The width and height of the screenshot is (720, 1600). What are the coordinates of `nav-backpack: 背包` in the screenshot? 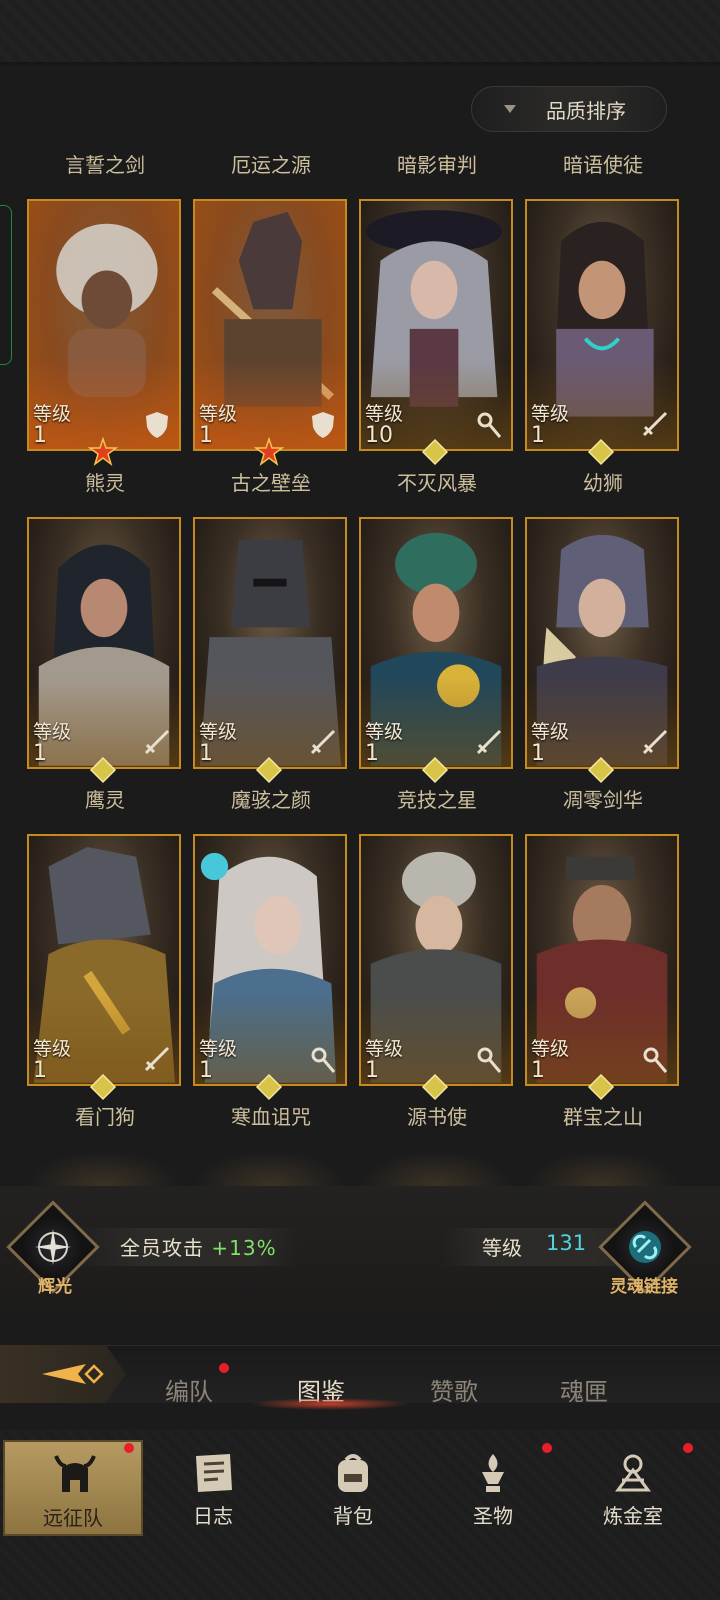 It's located at (353, 1488).